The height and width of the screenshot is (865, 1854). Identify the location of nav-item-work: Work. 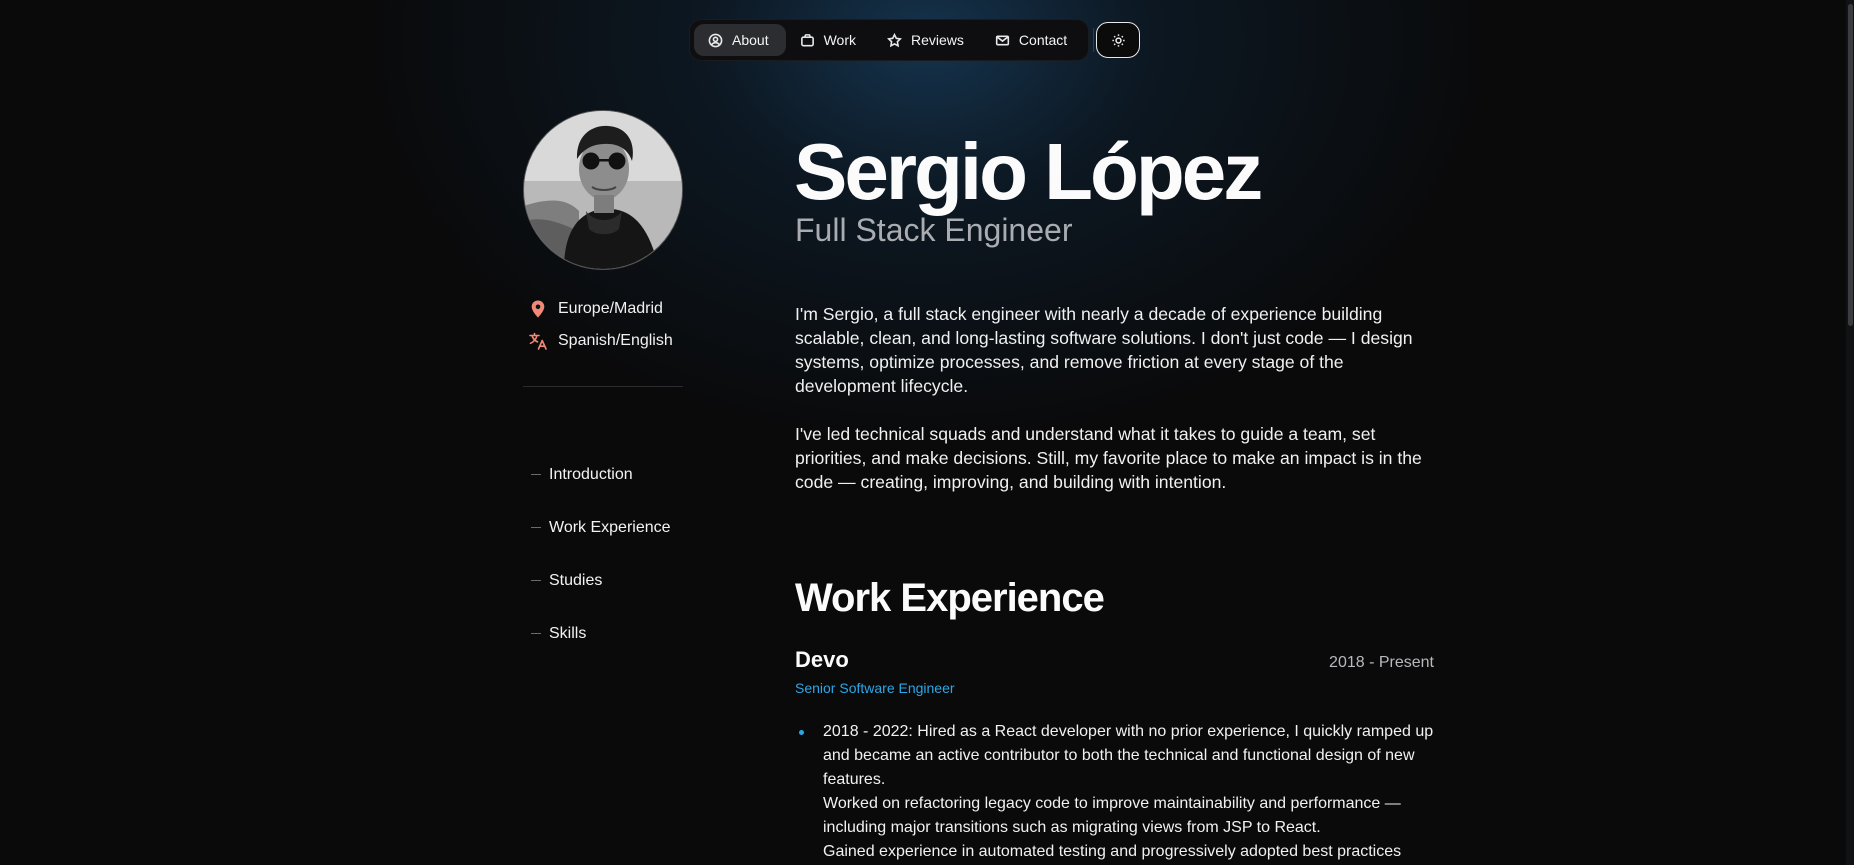
(829, 40).